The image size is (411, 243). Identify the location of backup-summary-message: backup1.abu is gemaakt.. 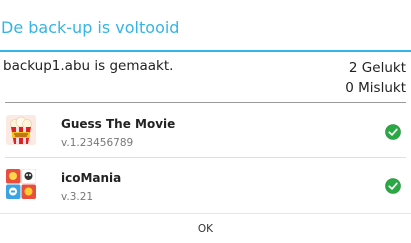
(88, 66).